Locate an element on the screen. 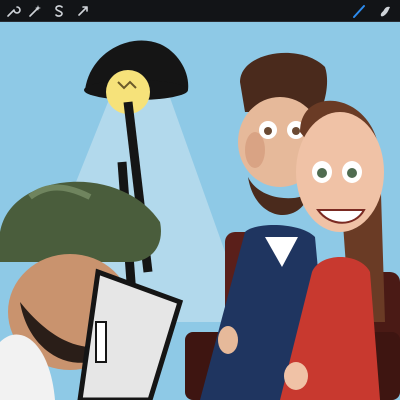  brush-tool-button is located at coordinates (359, 11).